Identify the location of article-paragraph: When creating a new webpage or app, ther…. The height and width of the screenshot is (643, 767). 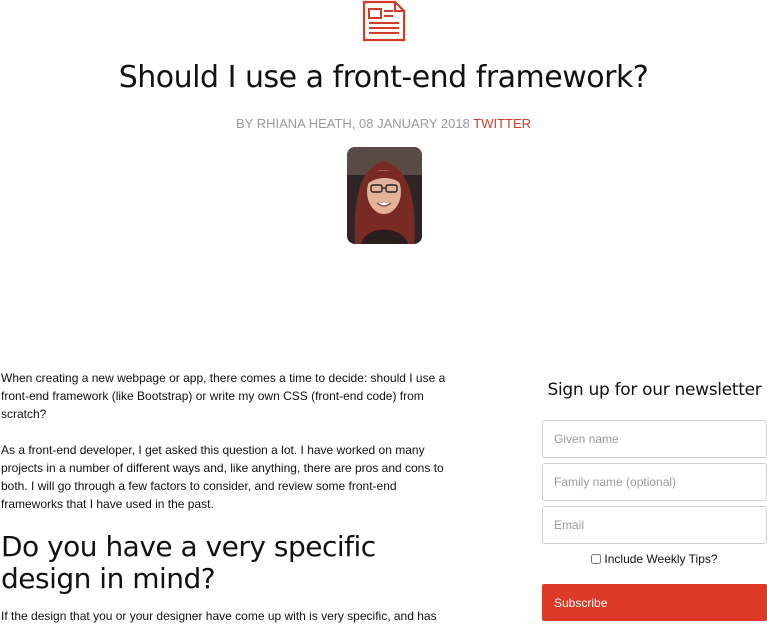
(223, 396).